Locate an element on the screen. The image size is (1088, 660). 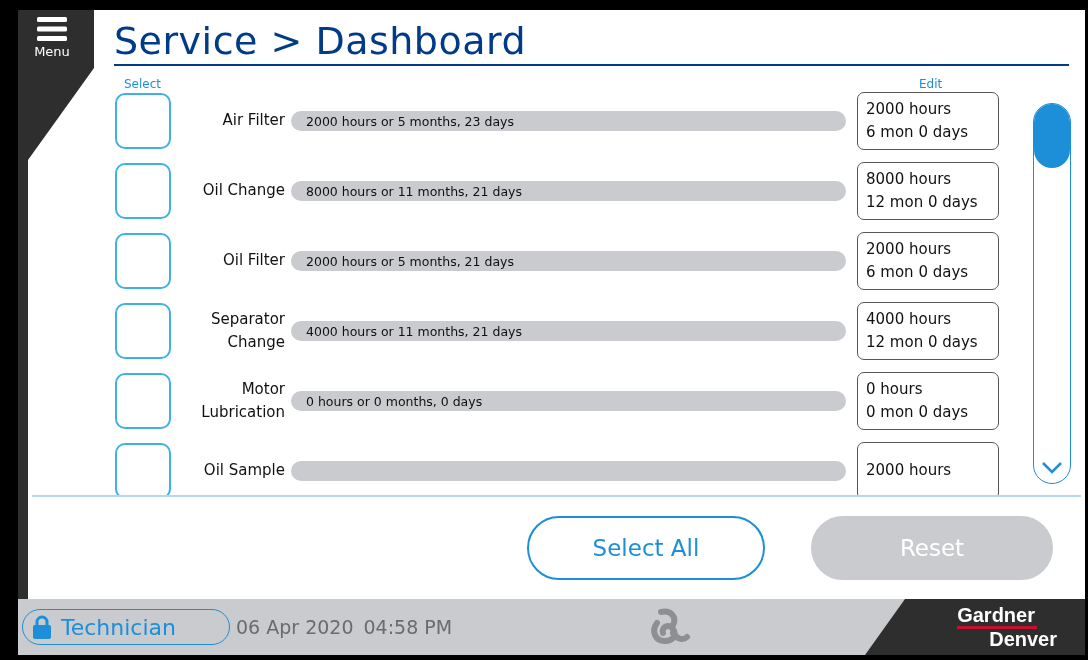
task-label: Separator Change is located at coordinates (247, 330).